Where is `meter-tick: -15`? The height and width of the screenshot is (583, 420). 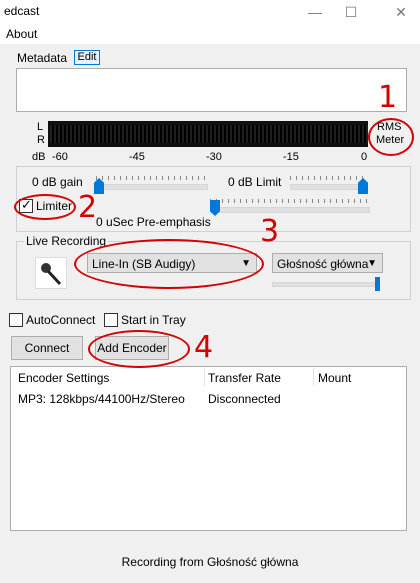
meter-tick: -15 is located at coordinates (291, 157).